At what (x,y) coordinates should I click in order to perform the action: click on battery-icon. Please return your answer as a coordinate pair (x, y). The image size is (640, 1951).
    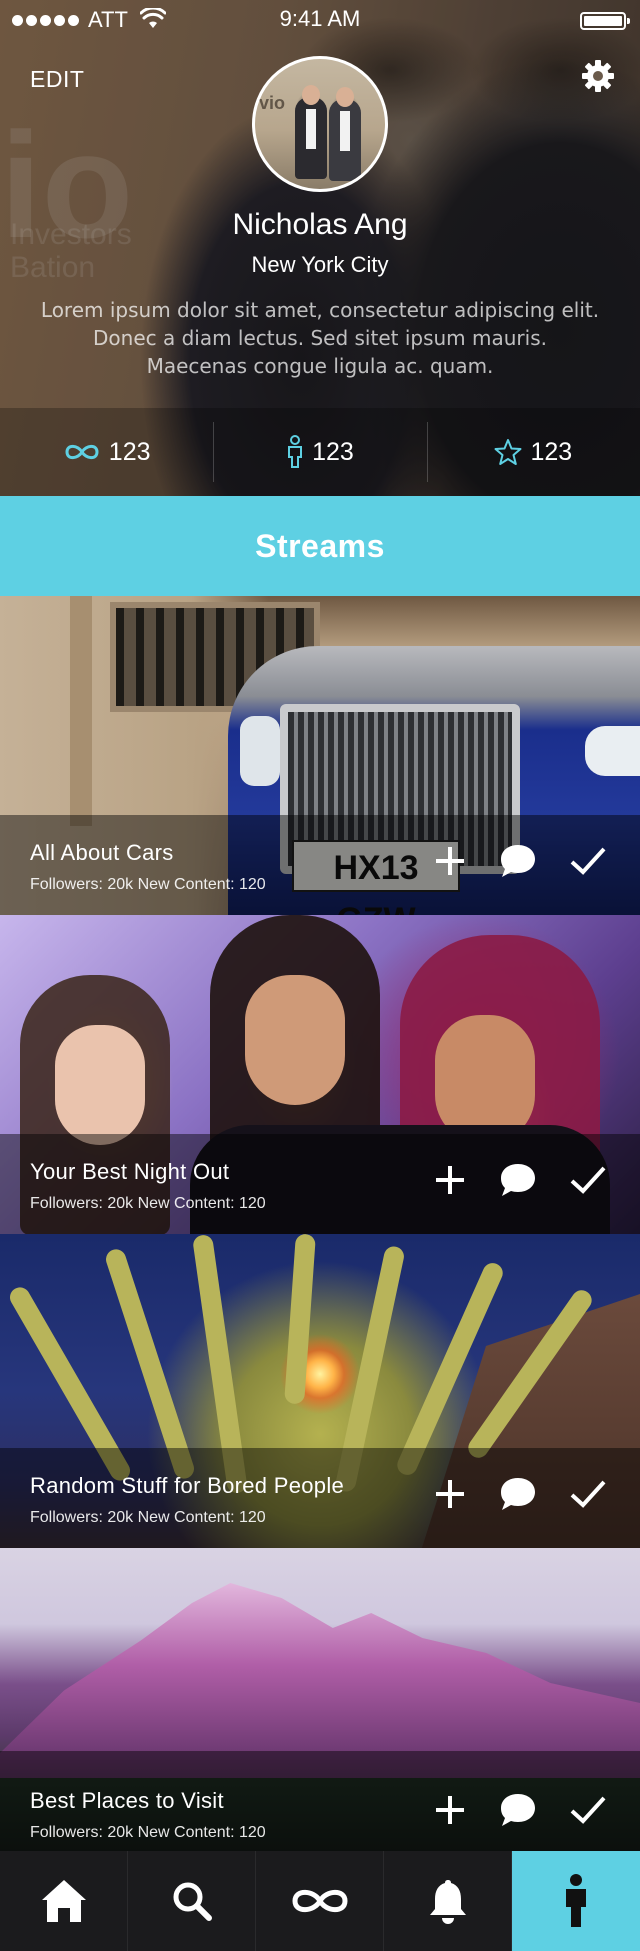
    Looking at the image, I should click on (605, 21).